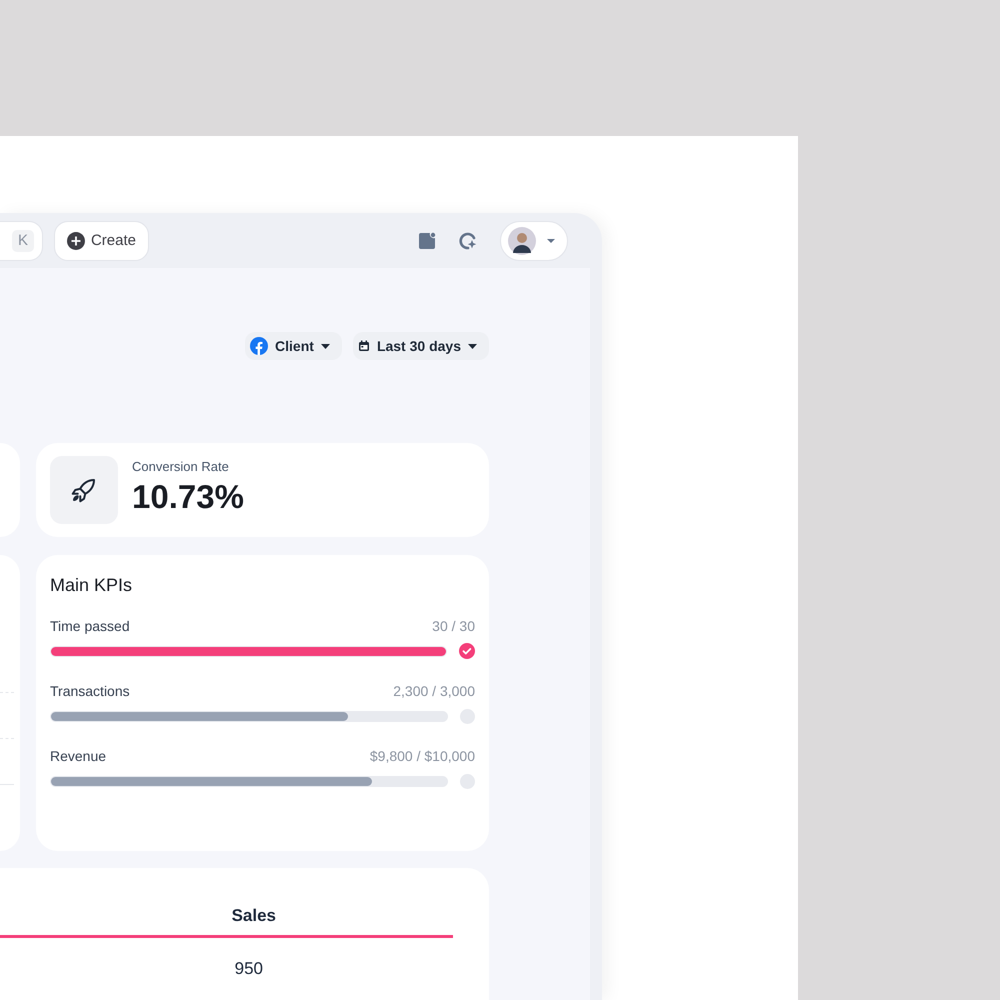 Image resolution: width=1000 pixels, height=1000 pixels. What do you see at coordinates (434, 691) in the screenshot?
I see `kpi-reading: 2,300 / 3,000` at bounding box center [434, 691].